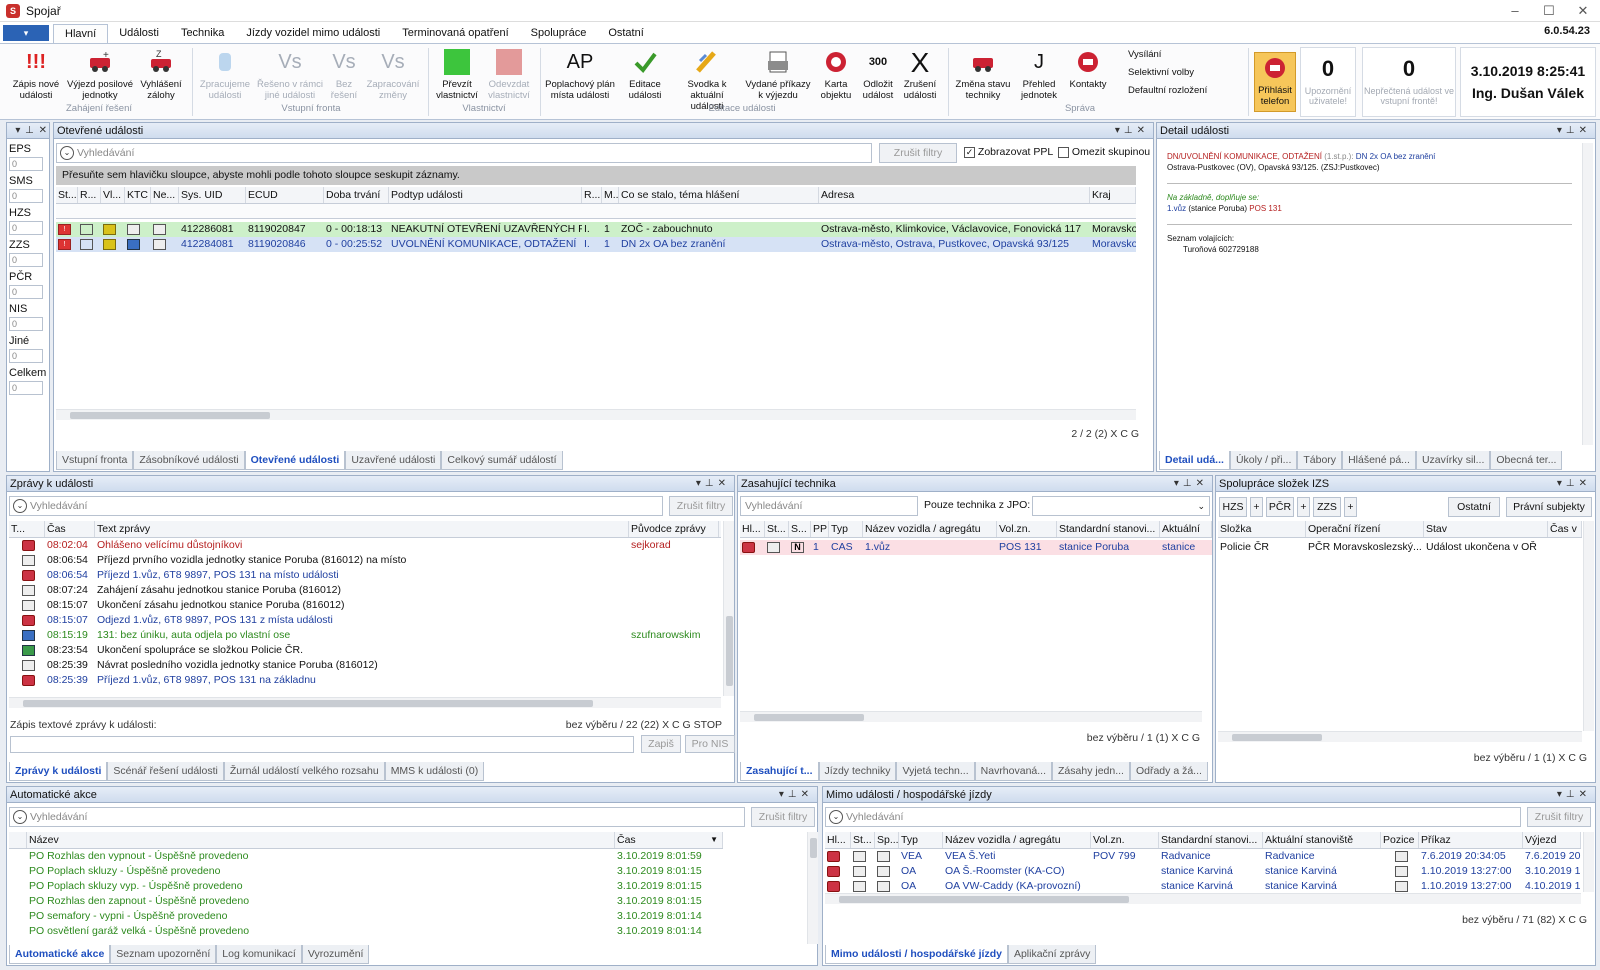 This screenshot has height=970, width=1600. I want to click on col-pozice: Pozice, so click(1400, 840).